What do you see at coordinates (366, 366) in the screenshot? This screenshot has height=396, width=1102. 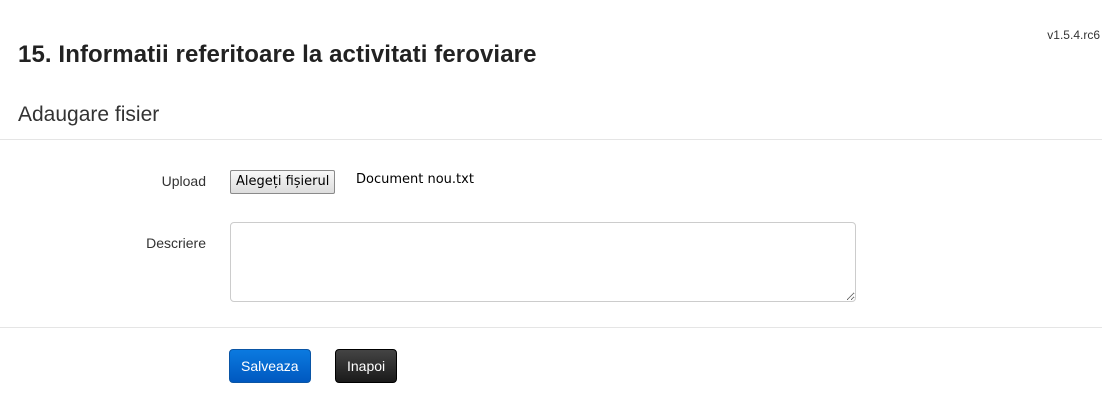 I see `back-button: Inapoi` at bounding box center [366, 366].